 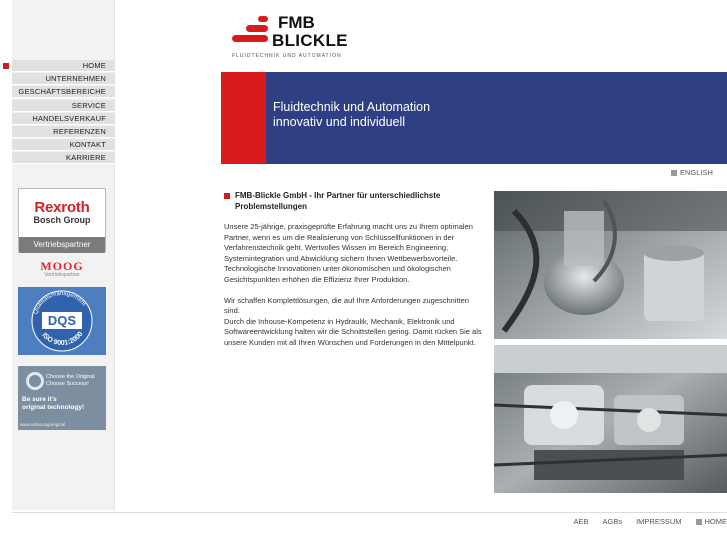 What do you see at coordinates (696, 172) in the screenshot?
I see `language-label: ENGLISH` at bounding box center [696, 172].